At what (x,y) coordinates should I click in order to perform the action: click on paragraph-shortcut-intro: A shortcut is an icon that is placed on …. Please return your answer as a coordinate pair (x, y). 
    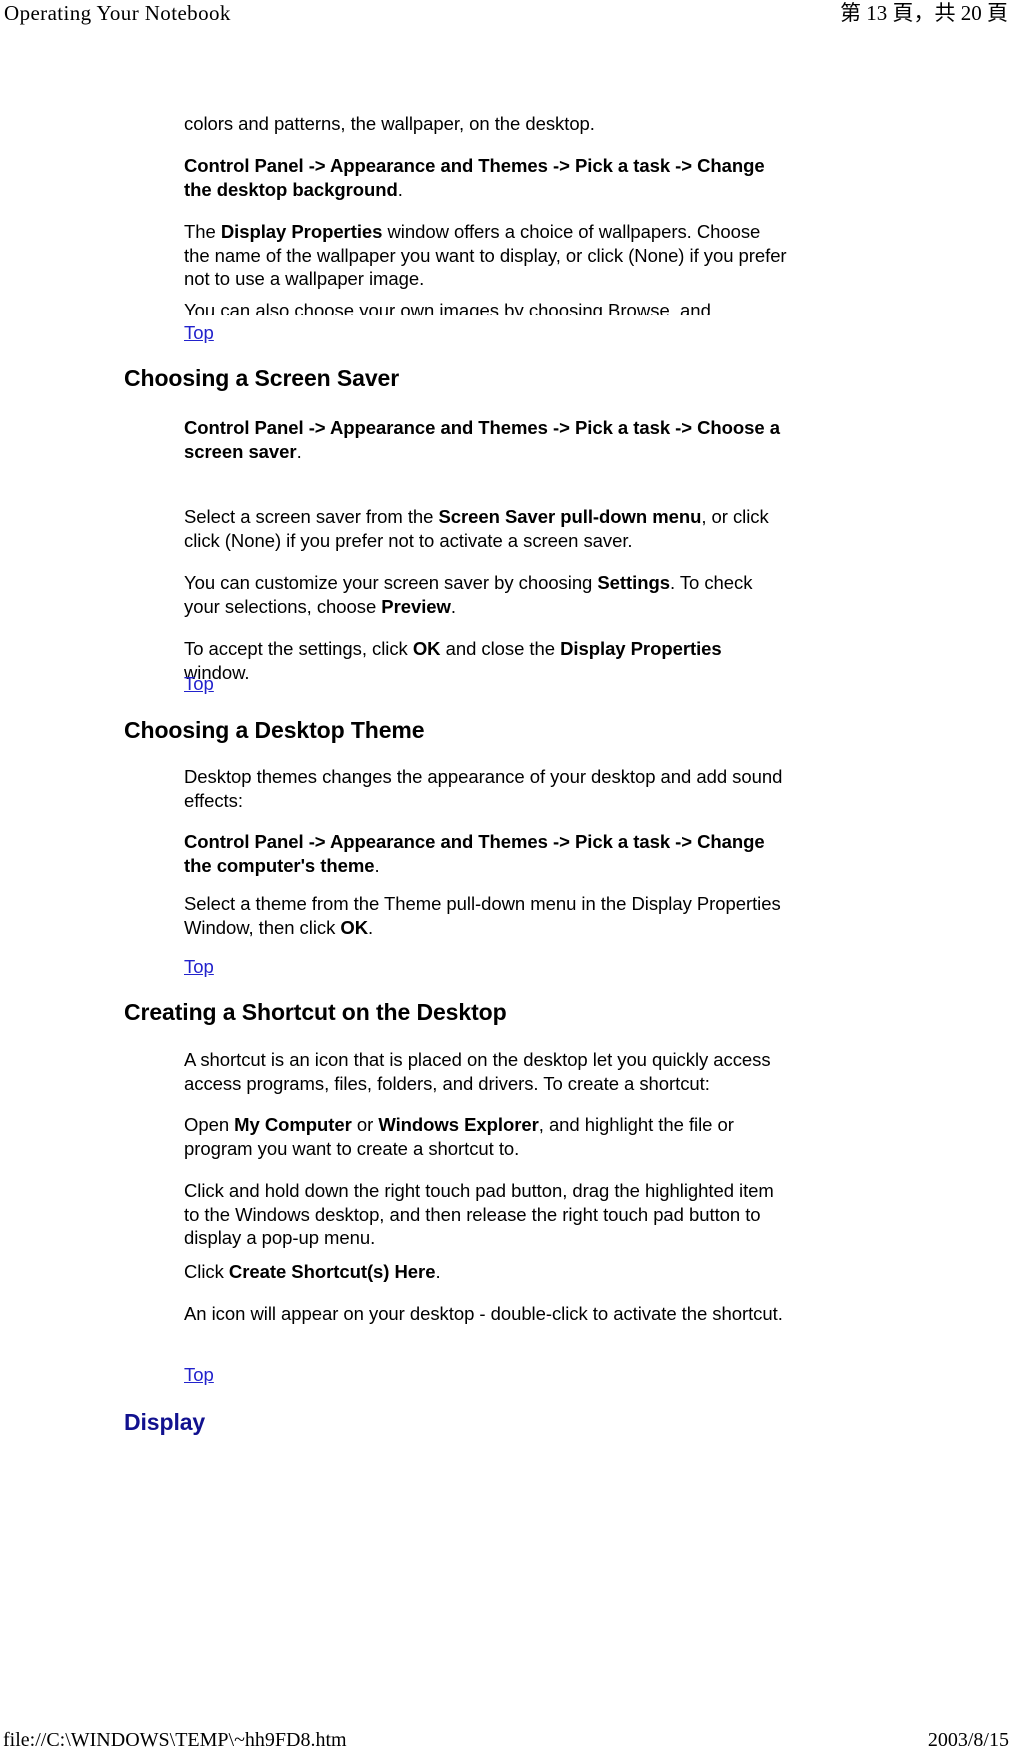
    Looking at the image, I should click on (477, 1071).